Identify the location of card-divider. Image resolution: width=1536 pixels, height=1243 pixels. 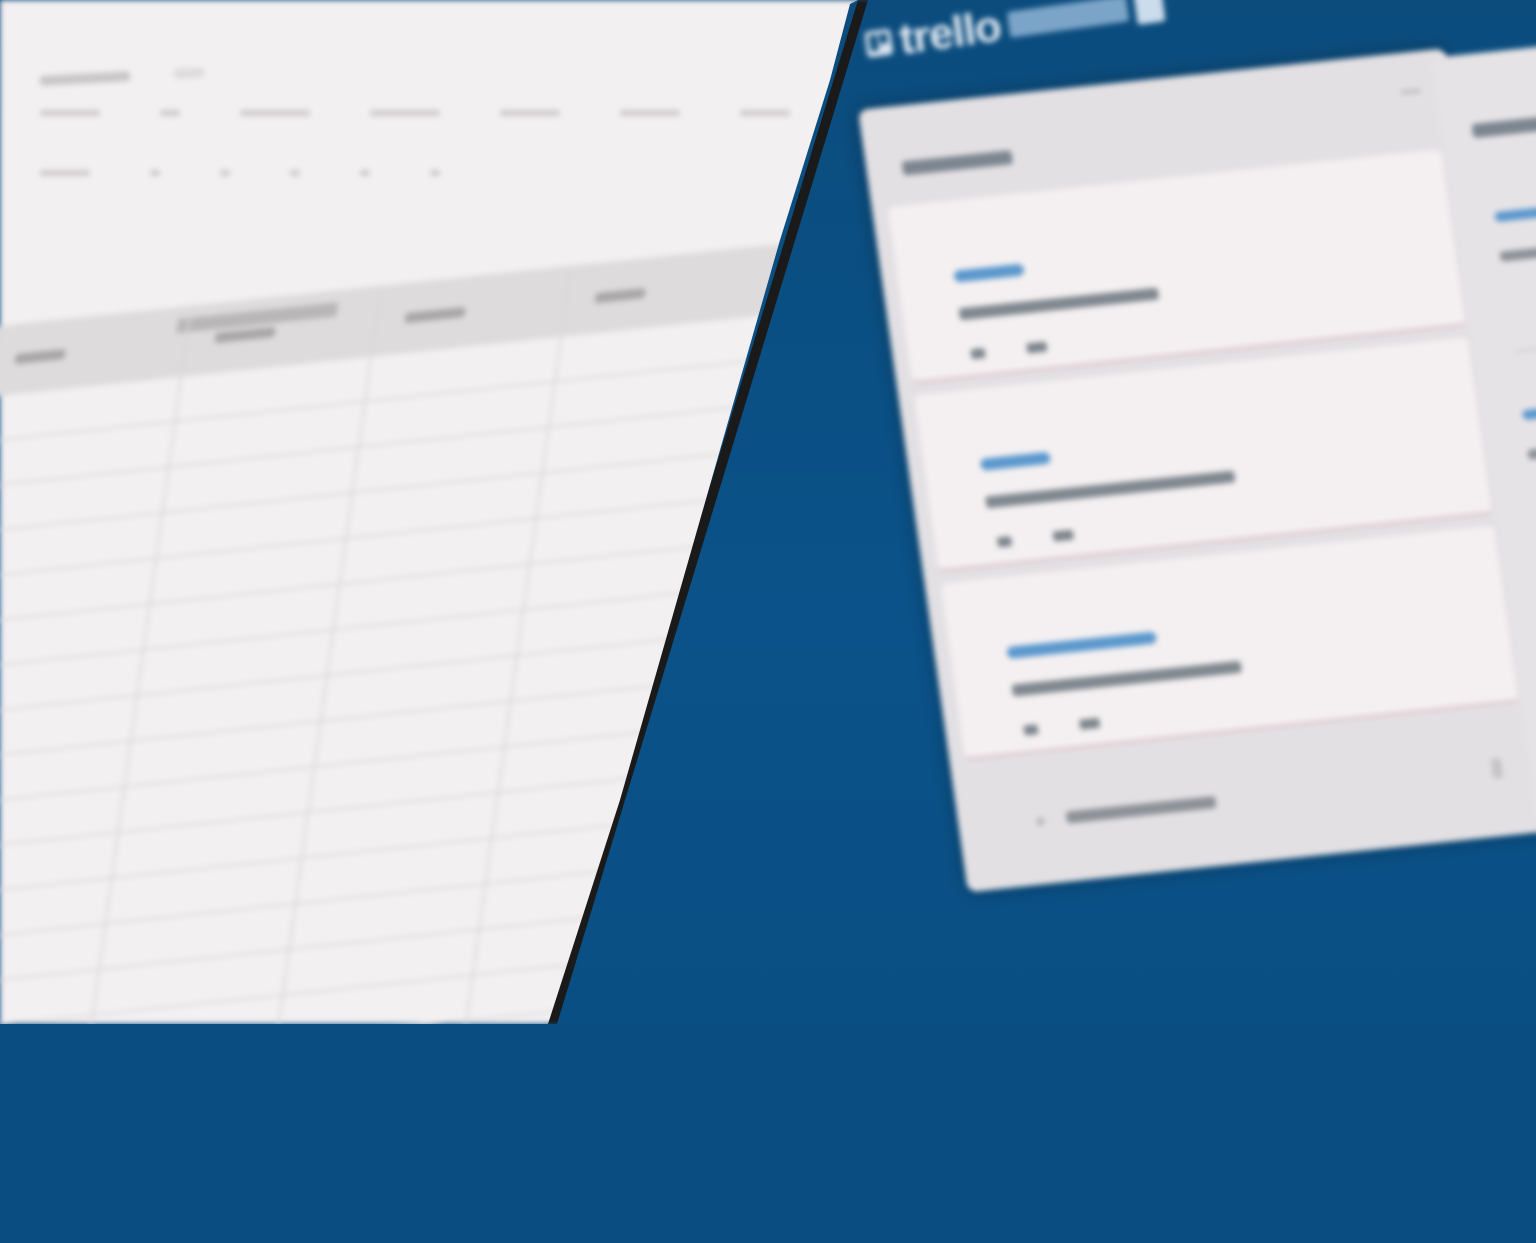
(1524, 344).